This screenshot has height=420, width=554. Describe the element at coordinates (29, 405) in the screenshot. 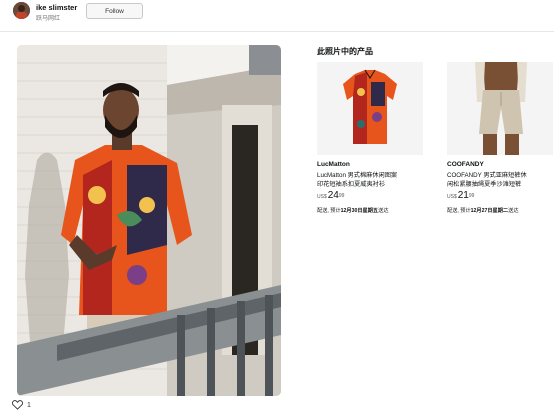

I see `like-count: 1` at that location.